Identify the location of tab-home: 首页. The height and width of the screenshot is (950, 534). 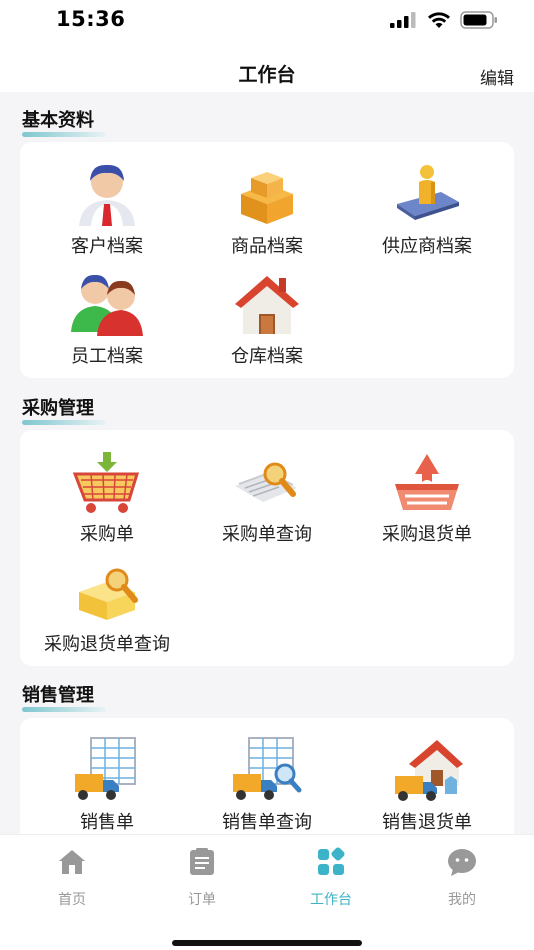
(72, 878).